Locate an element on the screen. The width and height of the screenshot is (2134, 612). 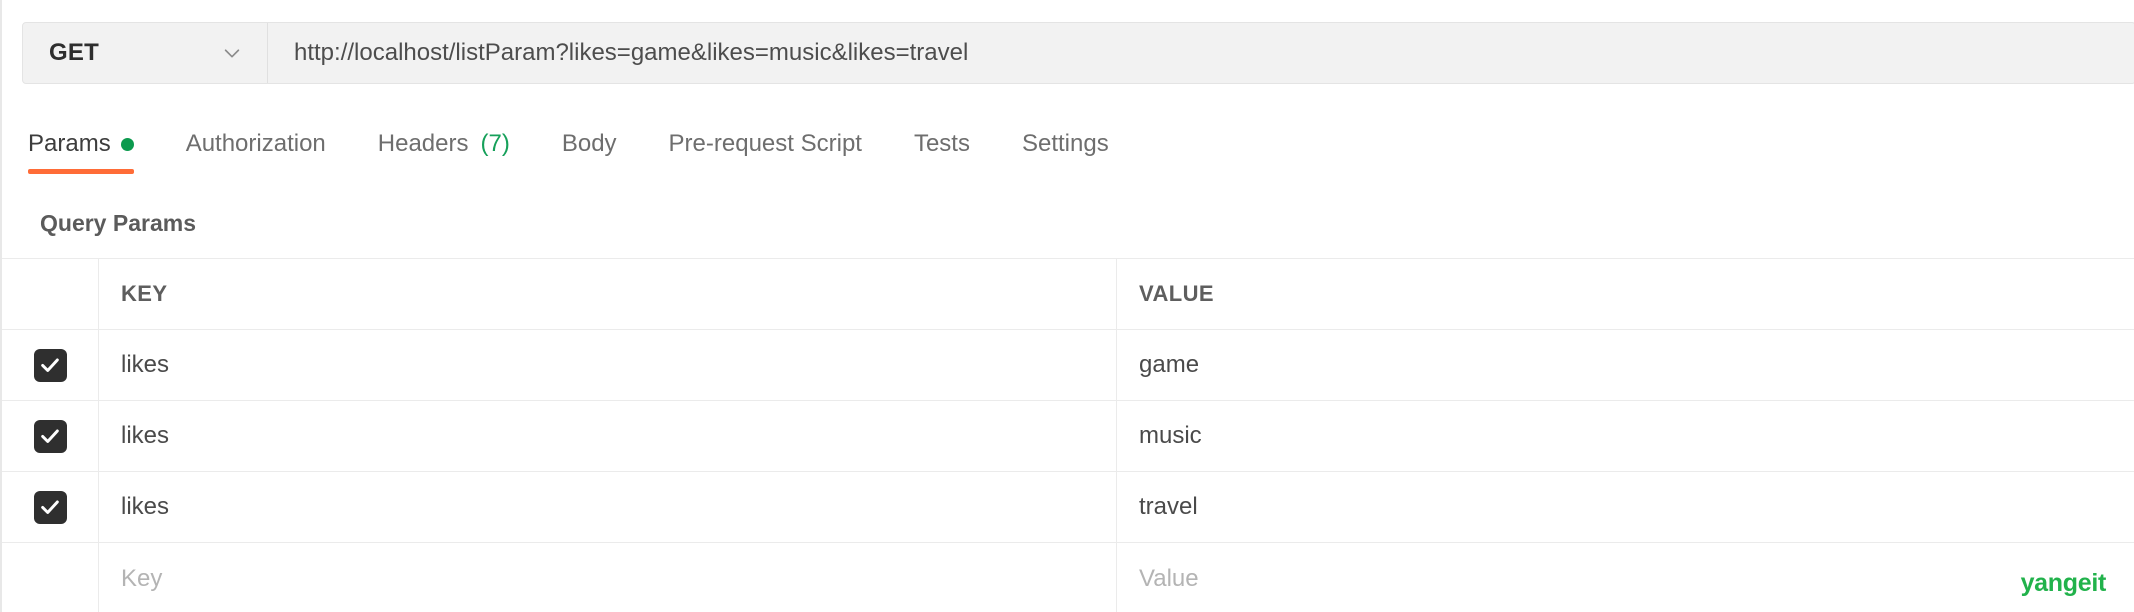
table-row: likes travel is located at coordinates (1068, 507).